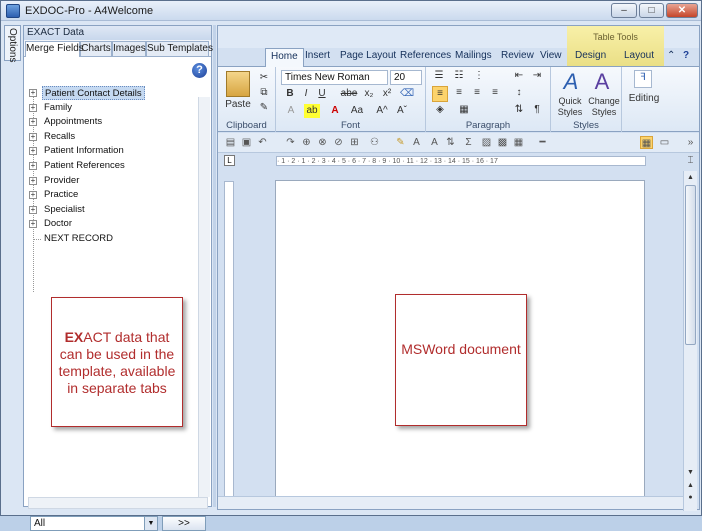 The image size is (702, 531). I want to click on tab-home: Home, so click(284, 57).